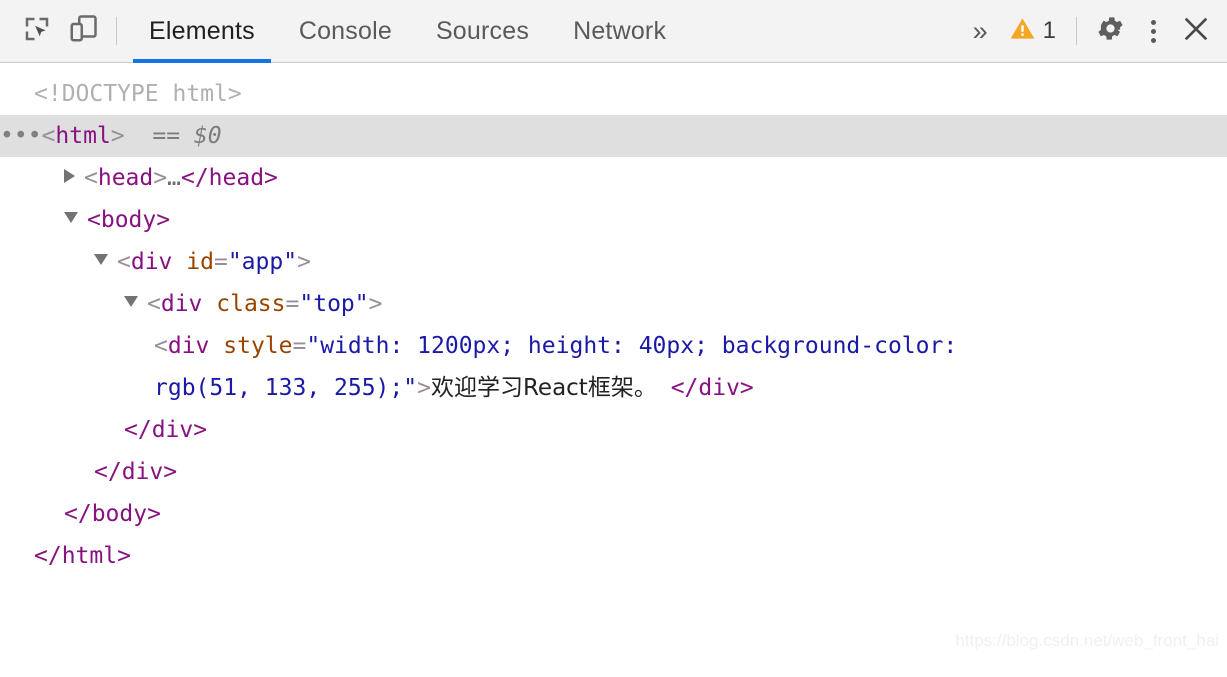 Image resolution: width=1227 pixels, height=677 pixels. I want to click on tab-elements-label: Elements, so click(202, 30).